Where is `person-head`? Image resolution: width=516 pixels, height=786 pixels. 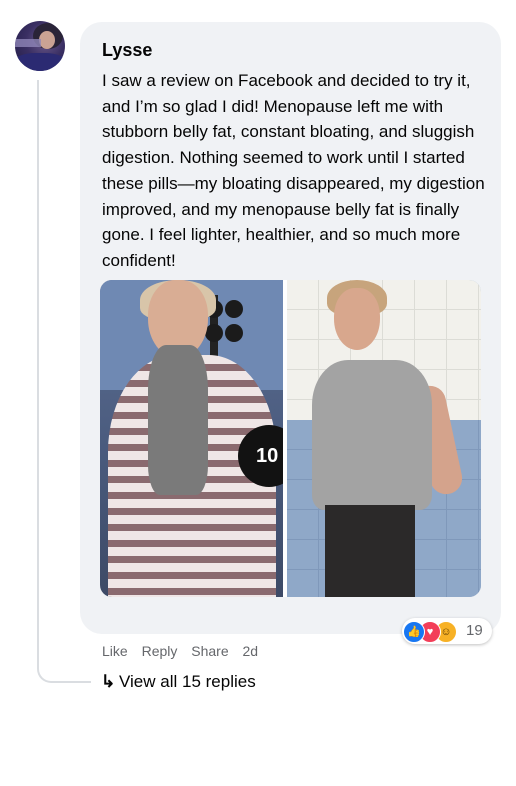
person-head is located at coordinates (357, 319).